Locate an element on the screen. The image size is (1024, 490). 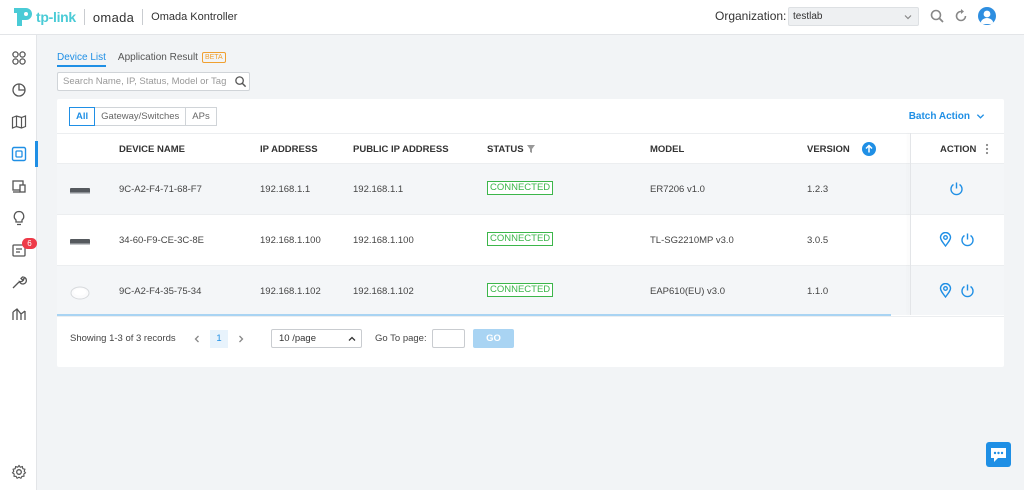
sidebar-item-insight is located at coordinates (18, 218).